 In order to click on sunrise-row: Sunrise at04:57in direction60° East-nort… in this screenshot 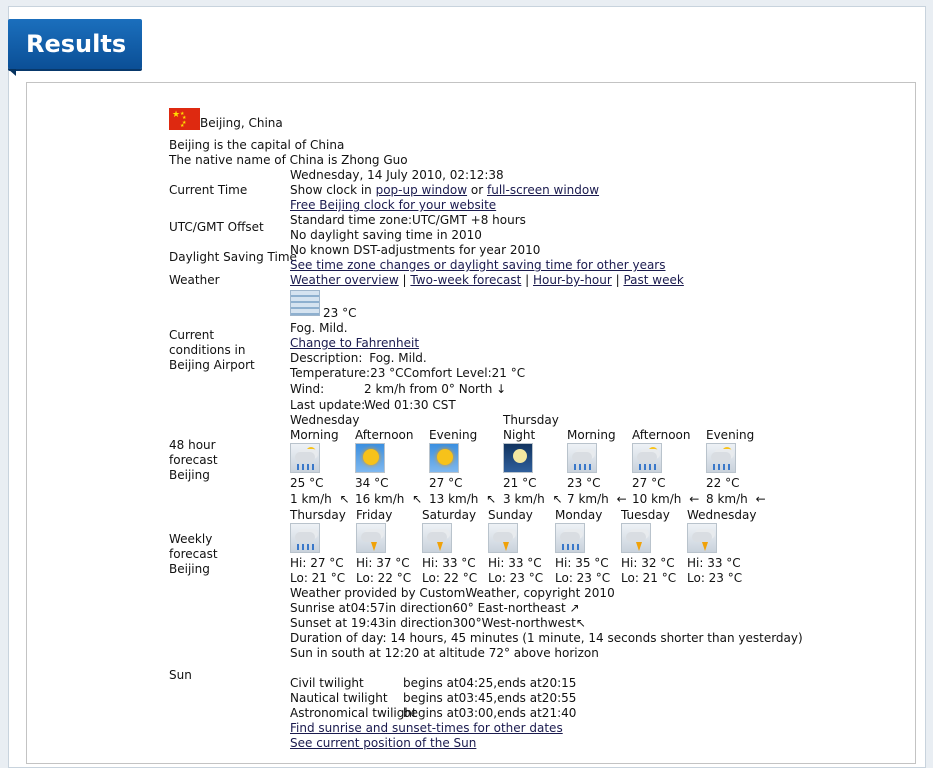, I will do `click(435, 608)`.